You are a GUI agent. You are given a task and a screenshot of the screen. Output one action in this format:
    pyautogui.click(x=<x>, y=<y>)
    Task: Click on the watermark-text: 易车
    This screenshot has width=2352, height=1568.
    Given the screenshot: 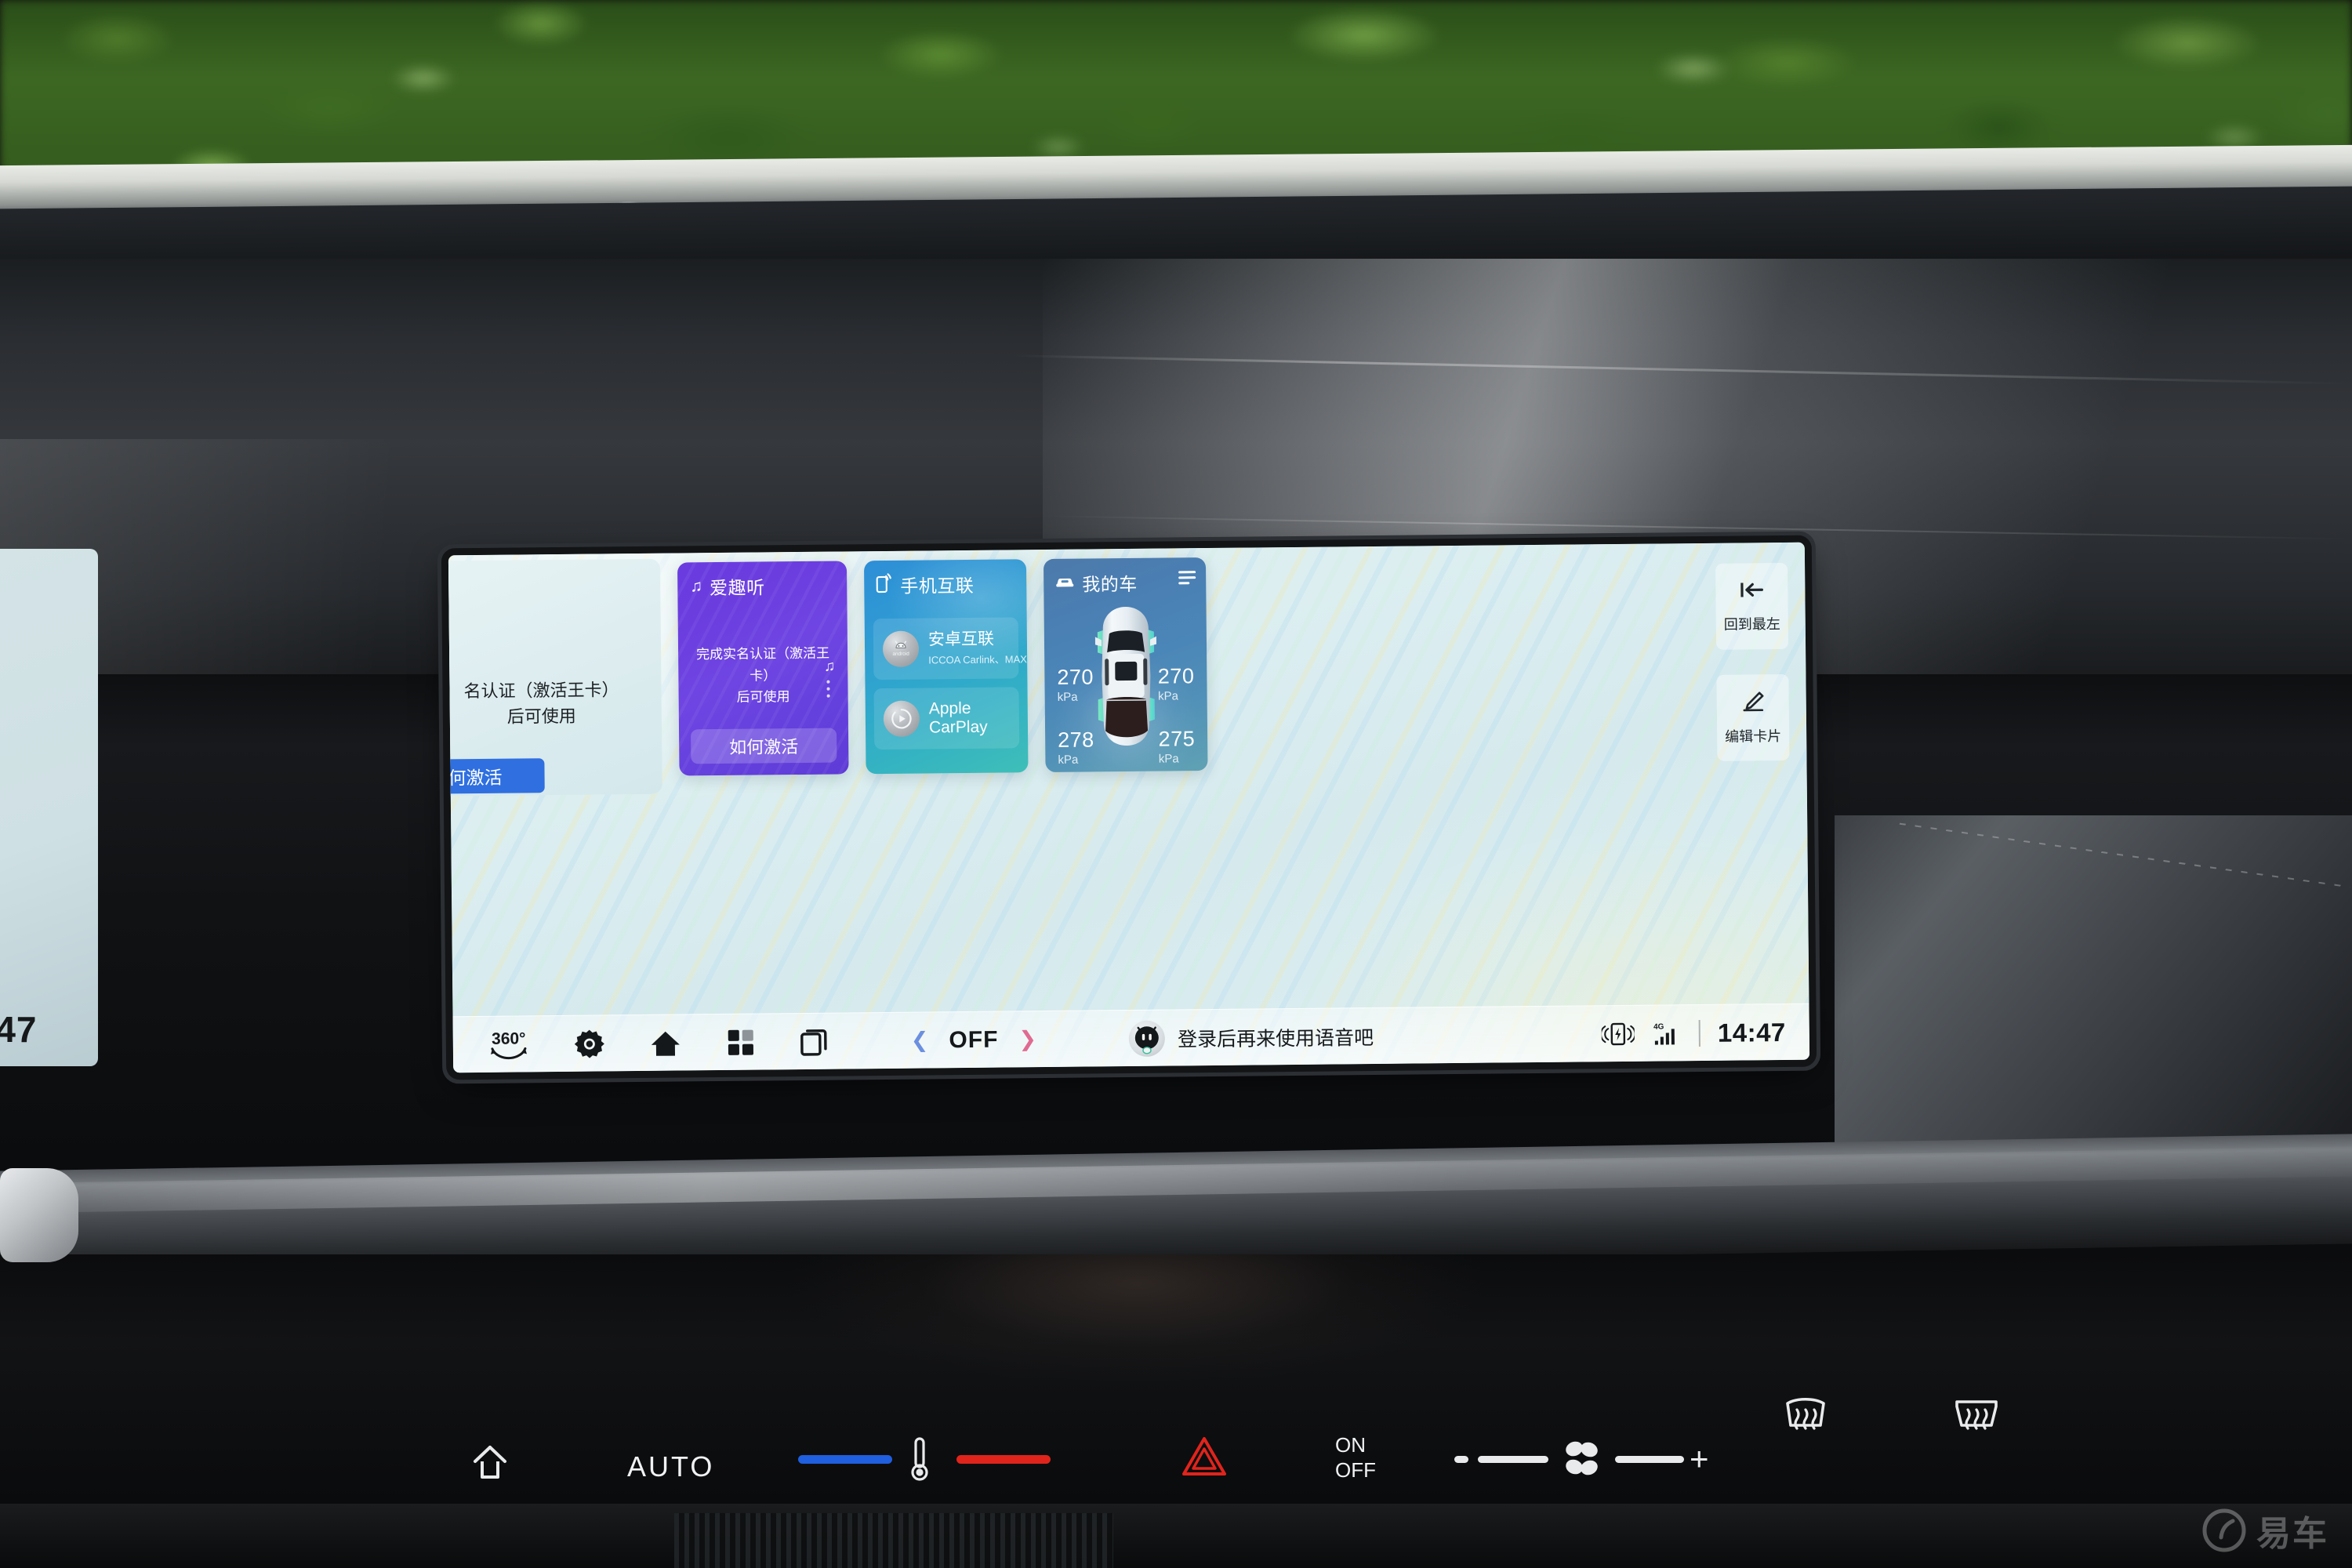 What is the action you would take?
    pyautogui.click(x=2292, y=1534)
    